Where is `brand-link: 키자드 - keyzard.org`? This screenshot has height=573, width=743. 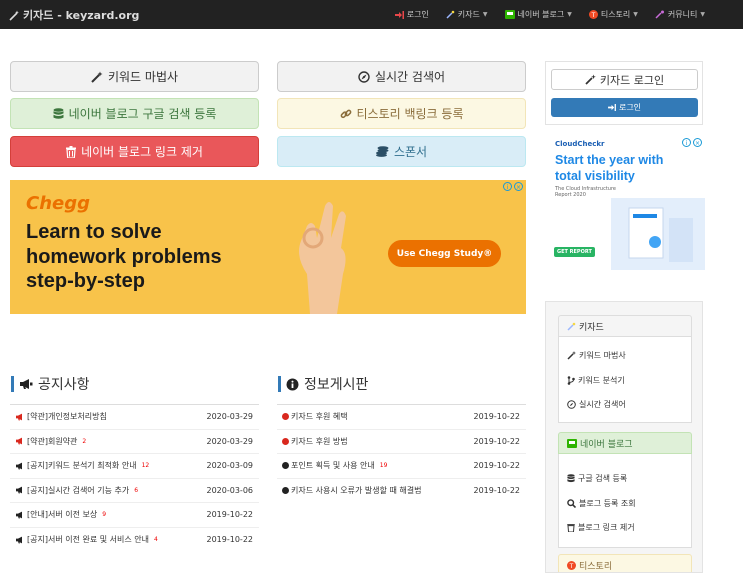
brand-link: 키자드 - keyzard.org is located at coordinates (74, 15).